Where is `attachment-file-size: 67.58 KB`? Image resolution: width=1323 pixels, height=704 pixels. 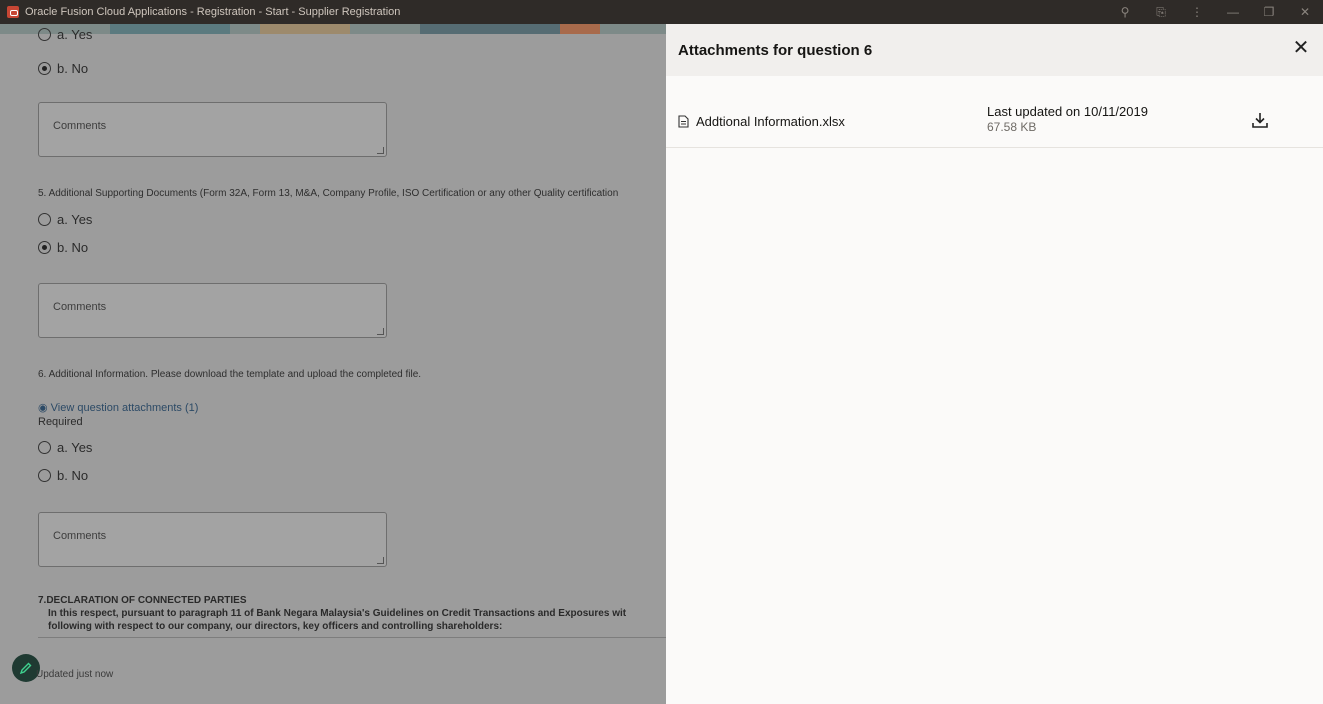 attachment-file-size: 67.58 KB is located at coordinates (1012, 127).